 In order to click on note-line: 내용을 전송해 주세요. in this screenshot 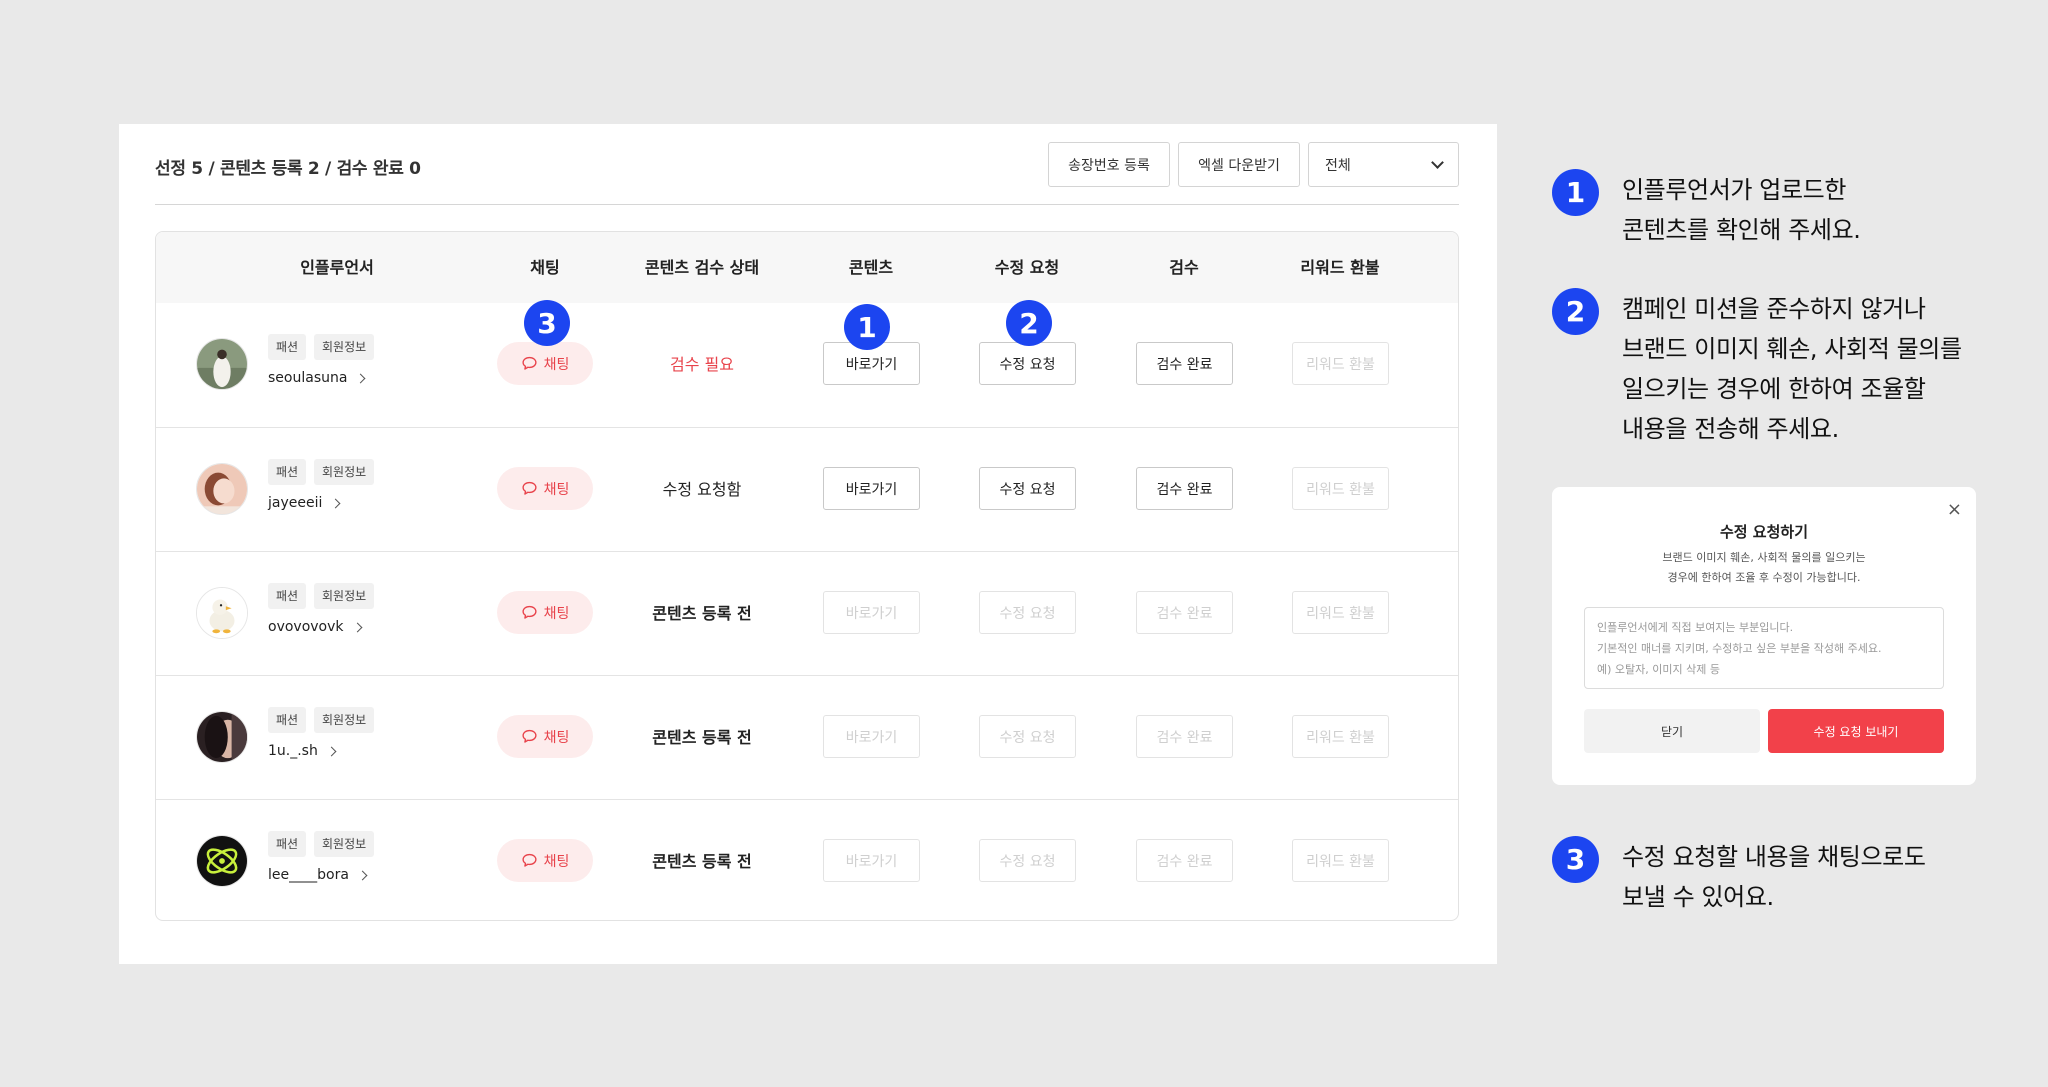, I will do `click(1730, 429)`.